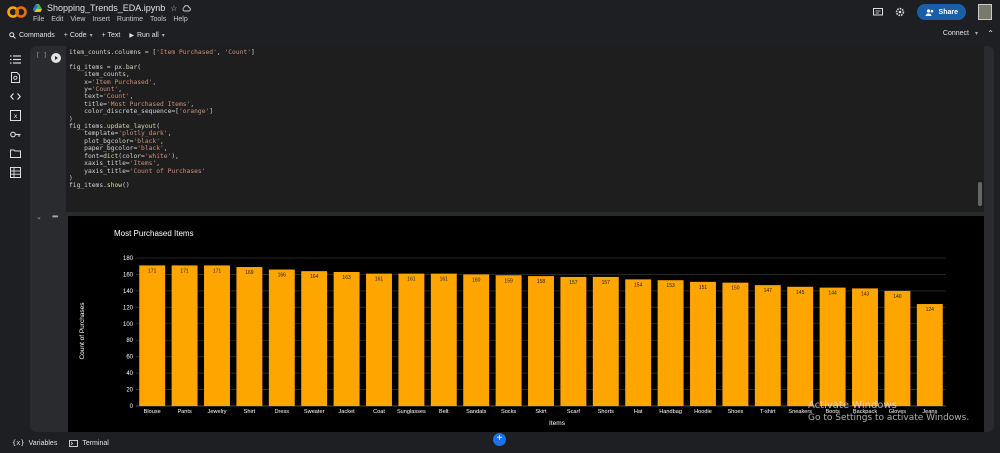 The width and height of the screenshot is (1000, 453). I want to click on x-tick-label: Dress, so click(281, 412).